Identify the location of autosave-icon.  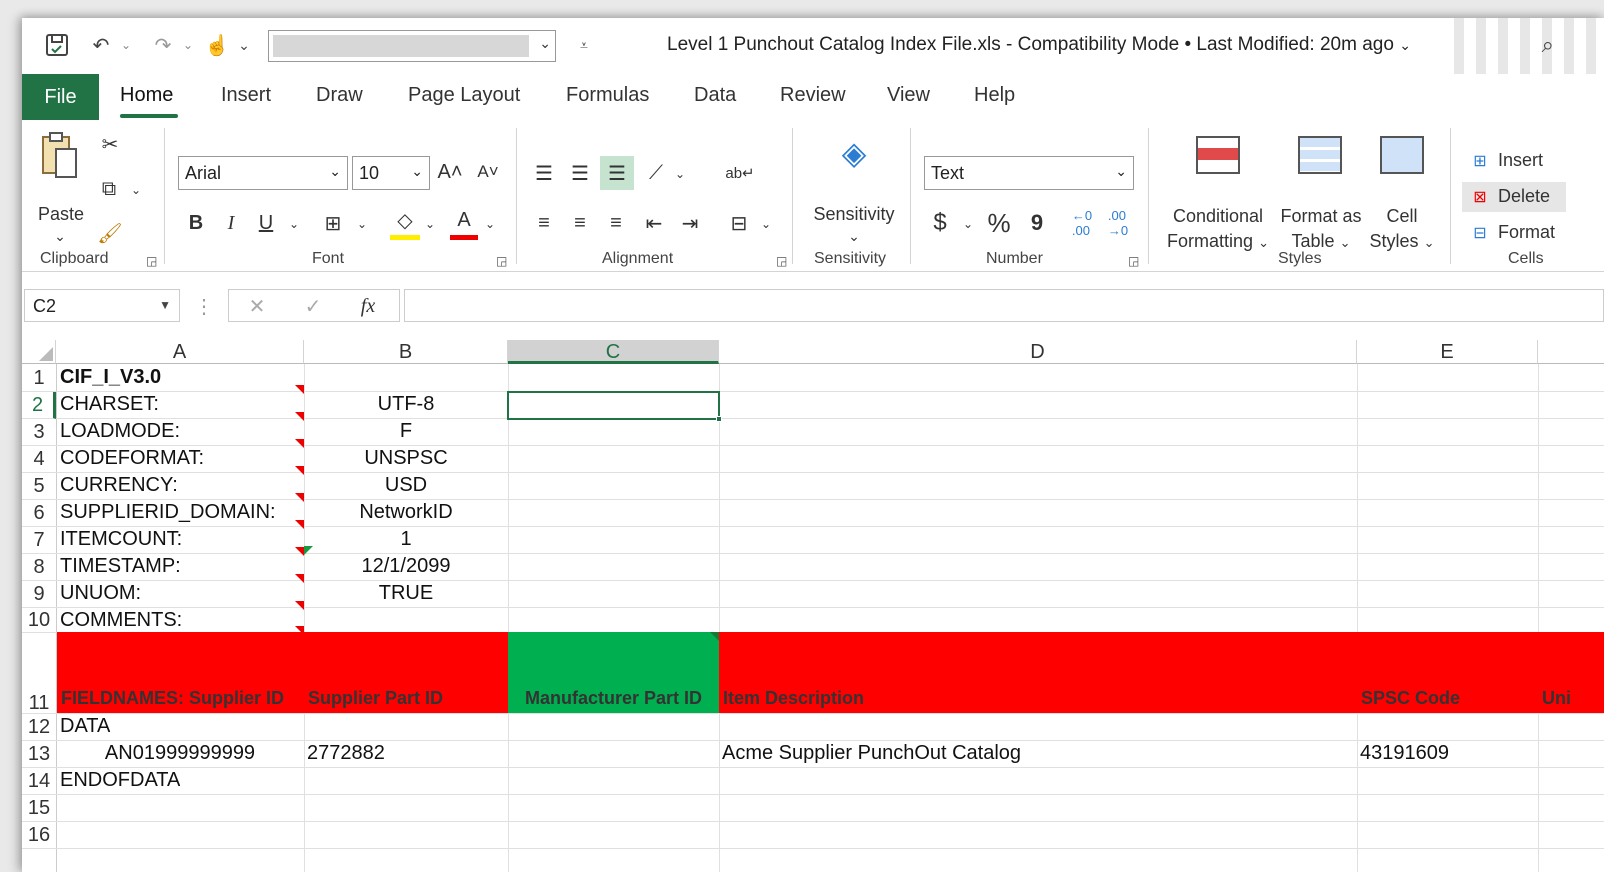
(57, 45).